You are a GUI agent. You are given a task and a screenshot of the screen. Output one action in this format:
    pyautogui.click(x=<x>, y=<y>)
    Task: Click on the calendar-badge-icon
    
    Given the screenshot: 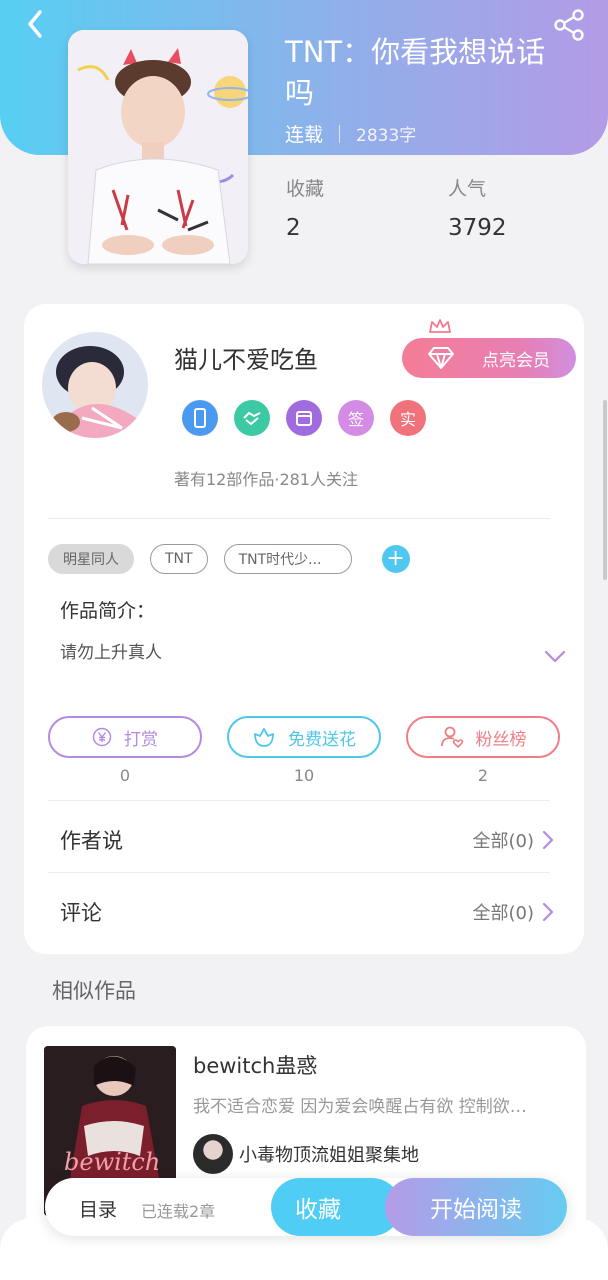 What is the action you would take?
    pyautogui.click(x=304, y=418)
    